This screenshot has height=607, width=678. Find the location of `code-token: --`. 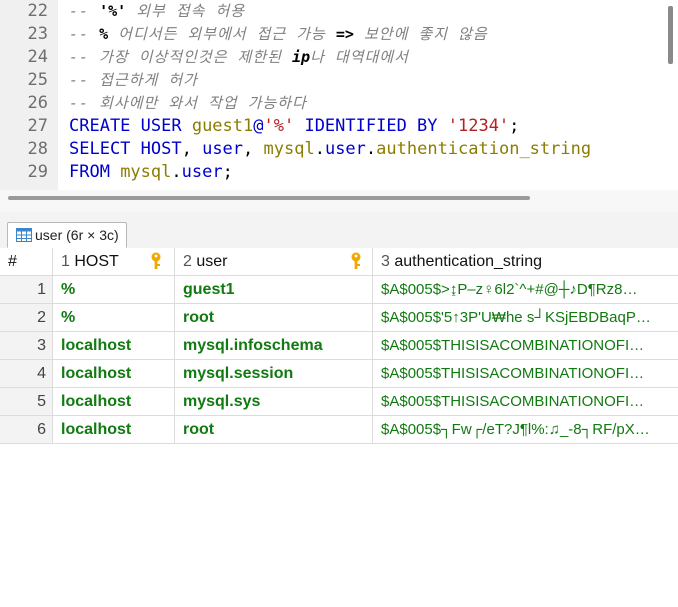

code-token: -- is located at coordinates (84, 11).